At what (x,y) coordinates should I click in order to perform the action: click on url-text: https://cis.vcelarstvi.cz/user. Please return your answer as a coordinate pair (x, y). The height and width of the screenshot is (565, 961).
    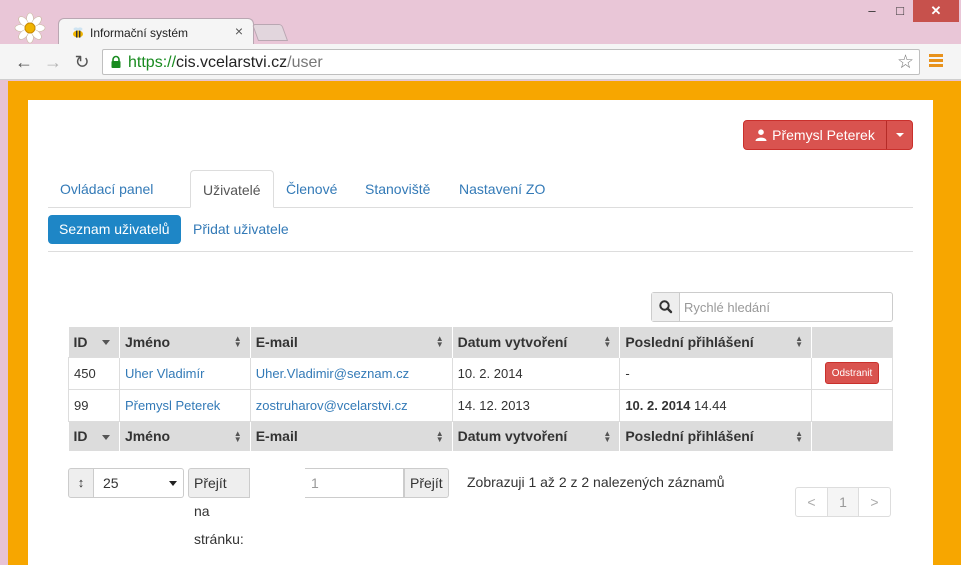
    Looking at the image, I should click on (225, 63).